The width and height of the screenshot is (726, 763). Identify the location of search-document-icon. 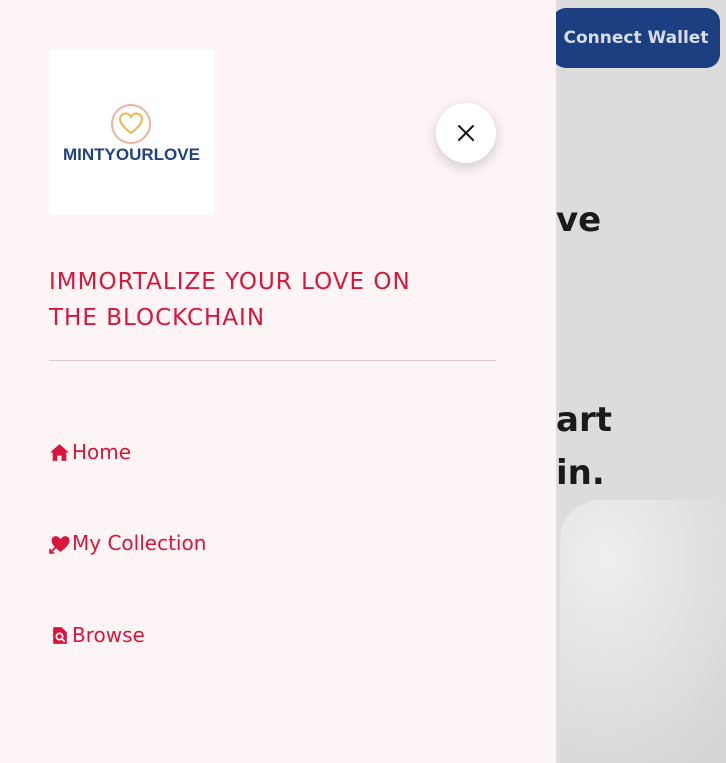
(60, 635).